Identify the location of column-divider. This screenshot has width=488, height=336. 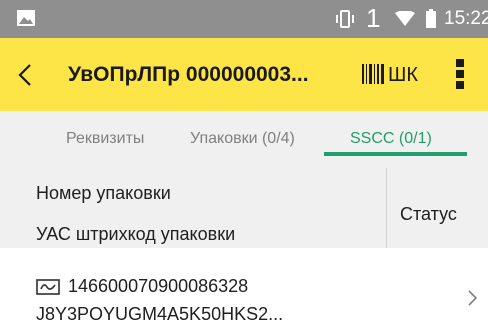
(386, 208).